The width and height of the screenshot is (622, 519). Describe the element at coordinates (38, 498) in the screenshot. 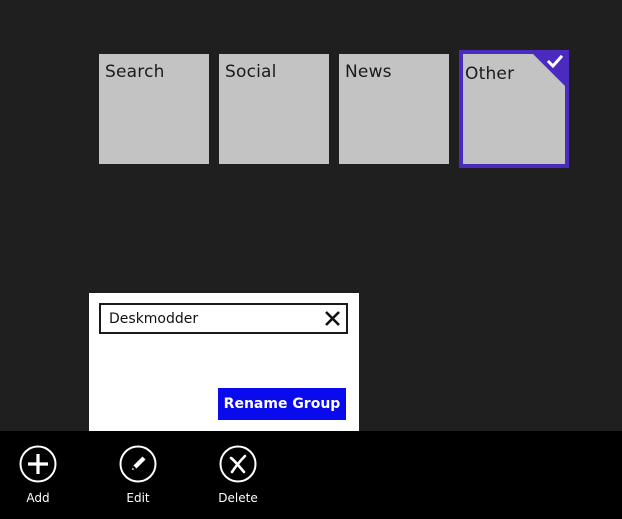

I see `add-label: Add` at that location.